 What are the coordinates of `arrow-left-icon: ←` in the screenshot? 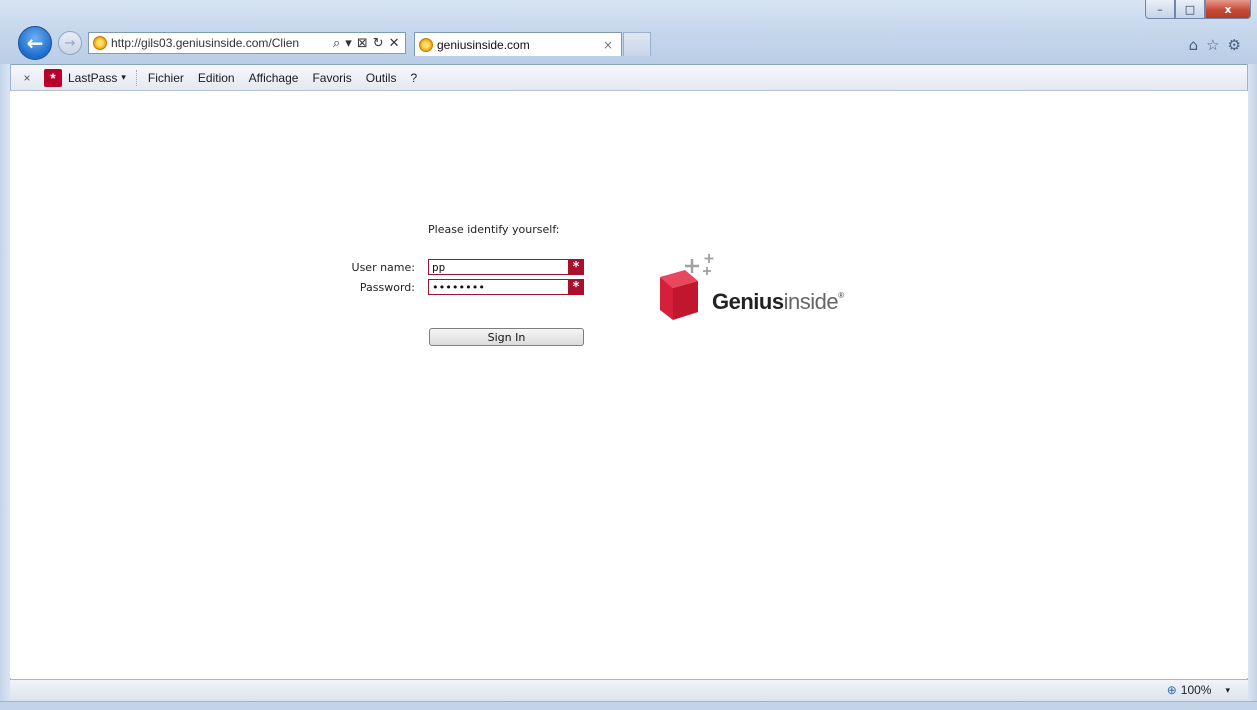 It's located at (35, 43).